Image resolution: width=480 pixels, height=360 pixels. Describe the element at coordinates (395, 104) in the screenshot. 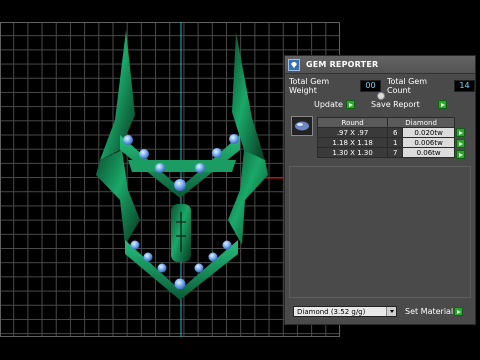

I see `save-report-label: Save Report` at that location.